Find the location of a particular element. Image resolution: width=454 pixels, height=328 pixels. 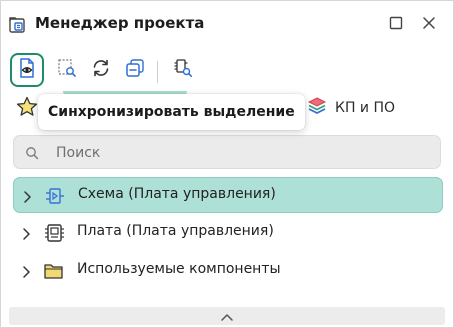

maximize-icon is located at coordinates (396, 23).